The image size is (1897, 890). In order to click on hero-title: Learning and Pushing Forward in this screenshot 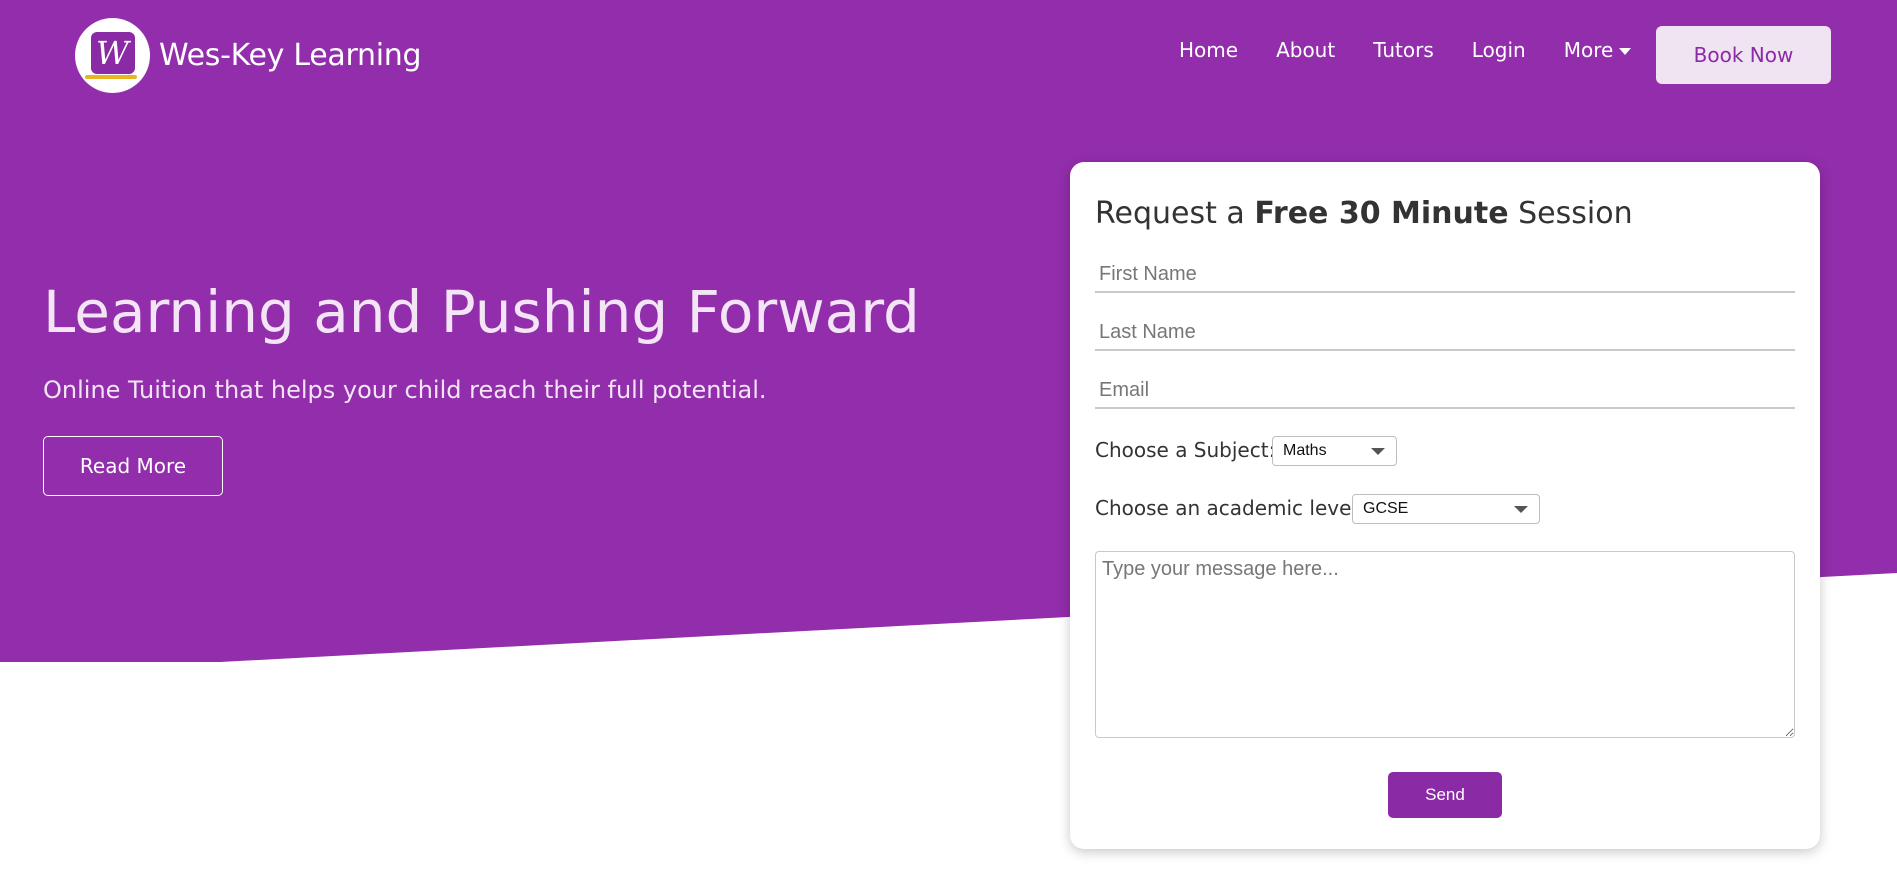, I will do `click(481, 312)`.